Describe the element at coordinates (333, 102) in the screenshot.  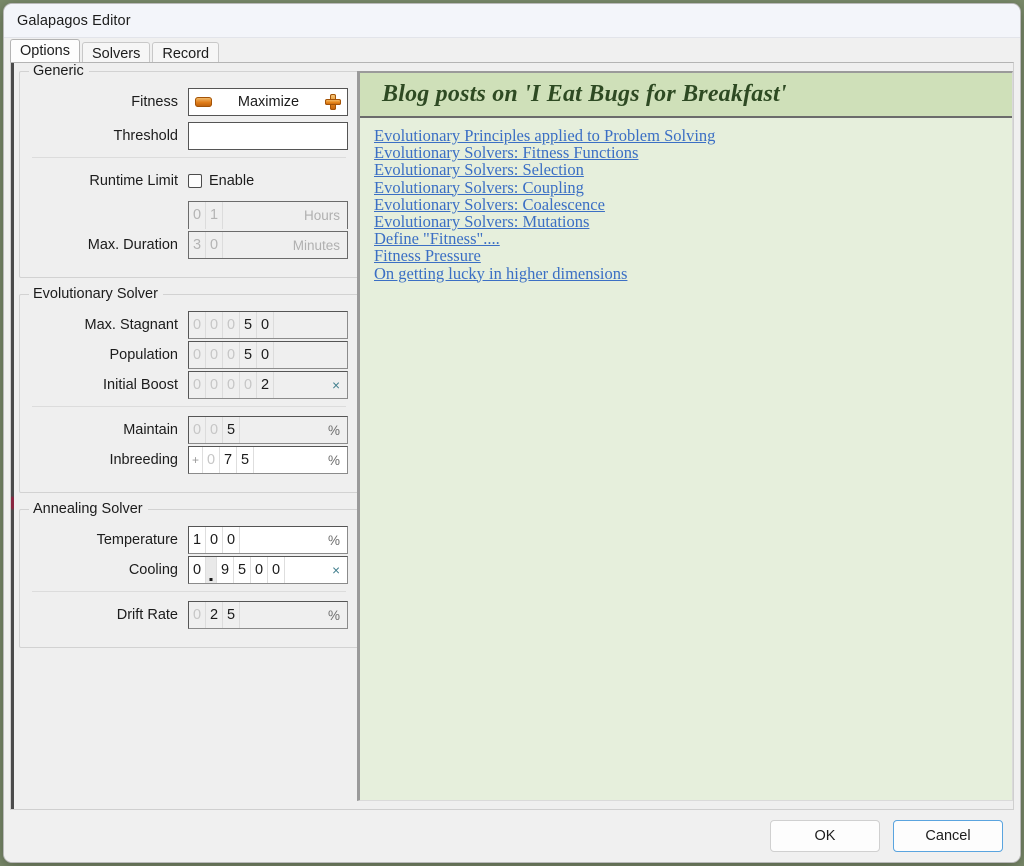
I see `maximize-icon` at that location.